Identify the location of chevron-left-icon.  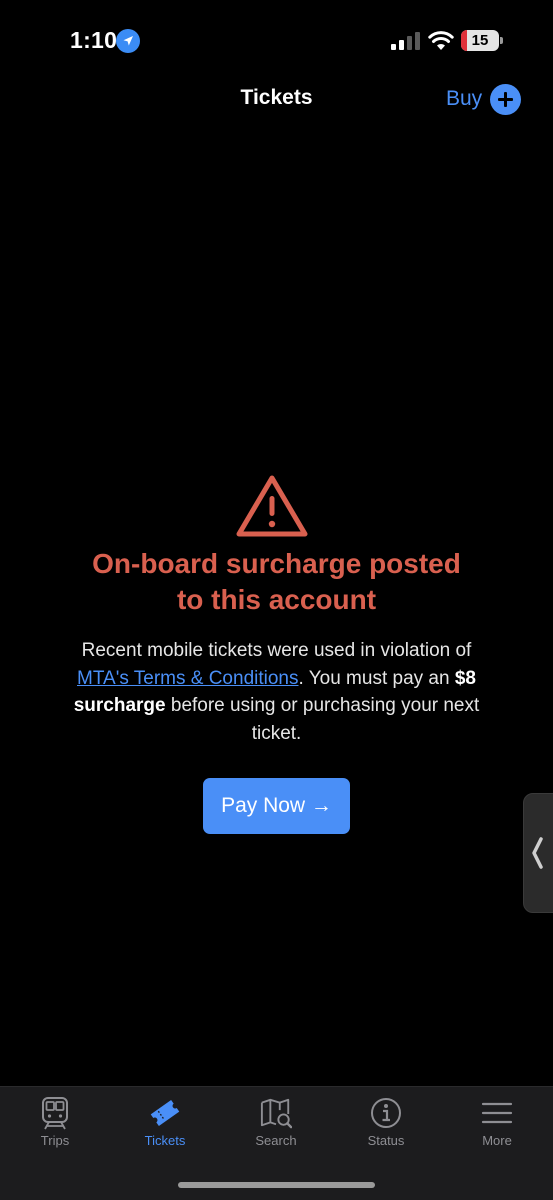
(537, 853).